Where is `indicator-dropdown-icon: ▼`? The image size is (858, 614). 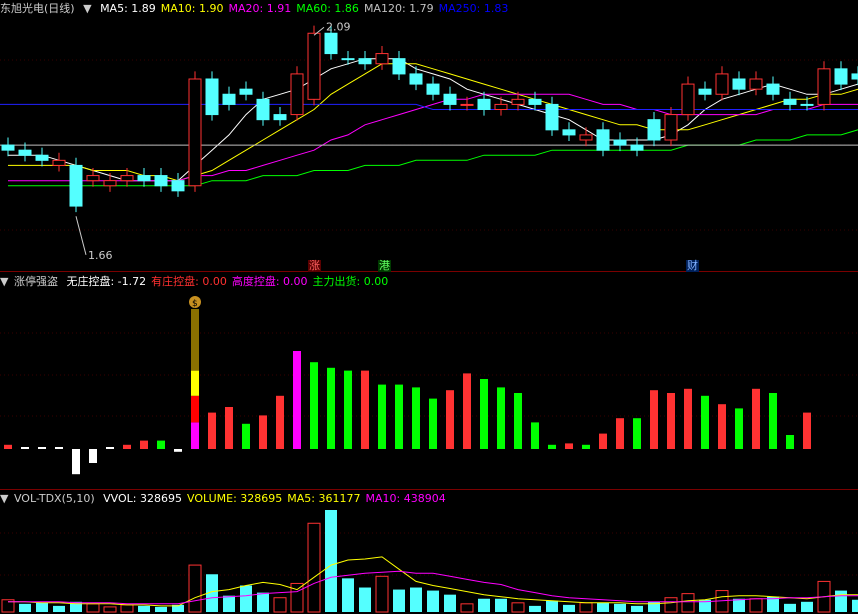 indicator-dropdown-icon: ▼ is located at coordinates (4, 281).